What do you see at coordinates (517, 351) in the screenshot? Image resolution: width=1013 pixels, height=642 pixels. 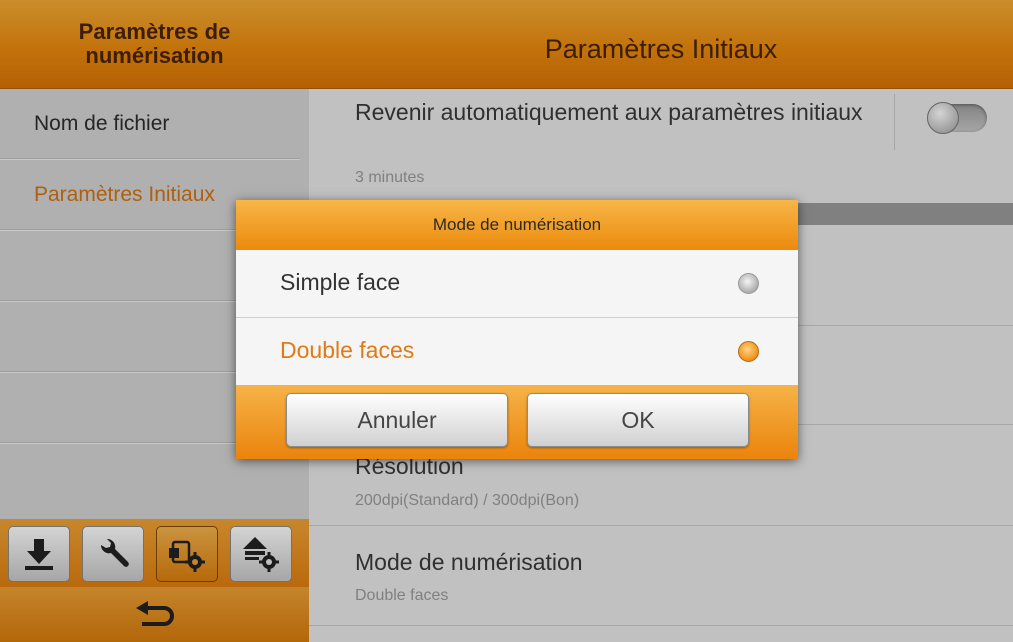 I see `option-double-faces: Double faces` at bounding box center [517, 351].